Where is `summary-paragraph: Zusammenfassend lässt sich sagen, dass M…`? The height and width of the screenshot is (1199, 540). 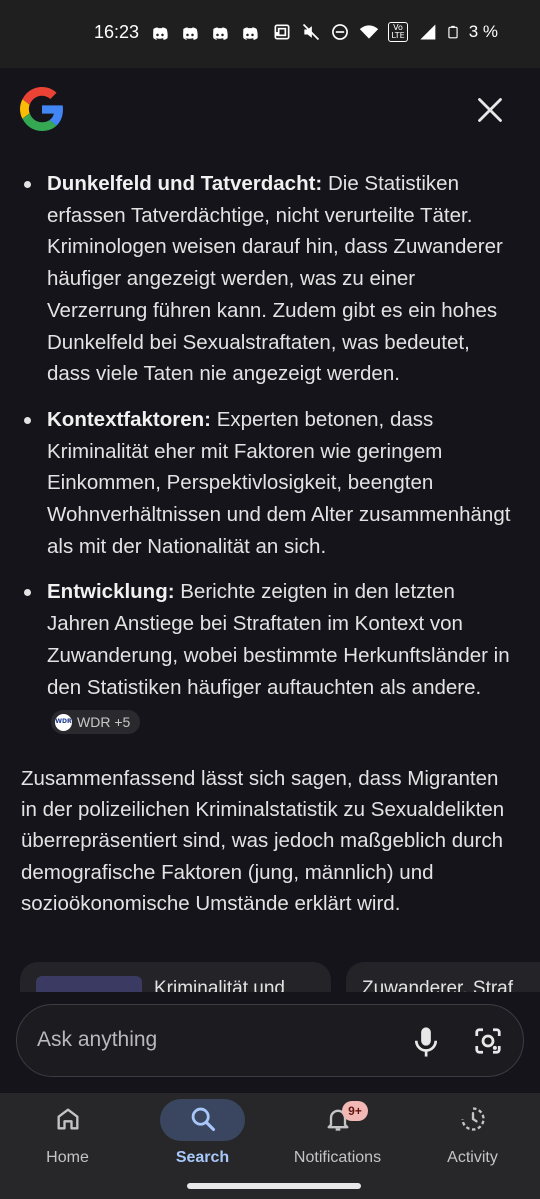 summary-paragraph: Zusammenfassend lässt sich sagen, dass M… is located at coordinates (263, 840).